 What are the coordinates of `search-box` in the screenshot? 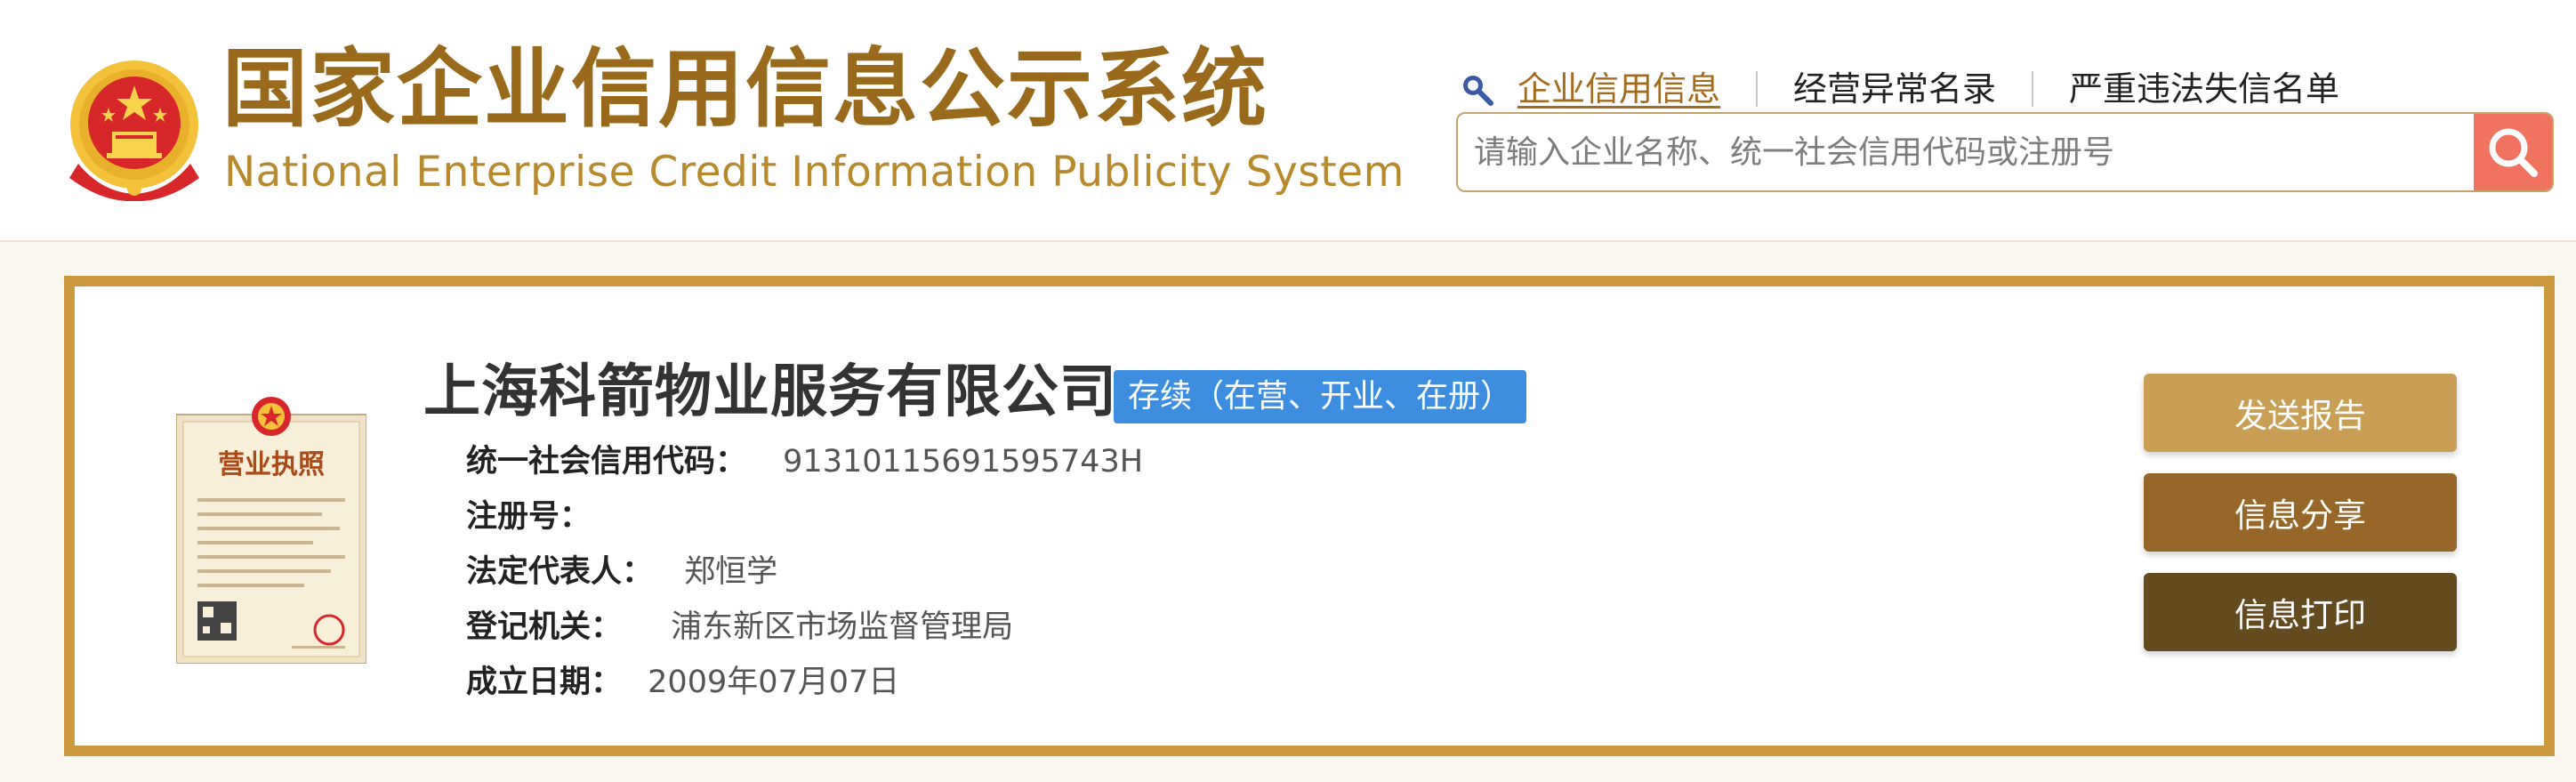 It's located at (2005, 152).